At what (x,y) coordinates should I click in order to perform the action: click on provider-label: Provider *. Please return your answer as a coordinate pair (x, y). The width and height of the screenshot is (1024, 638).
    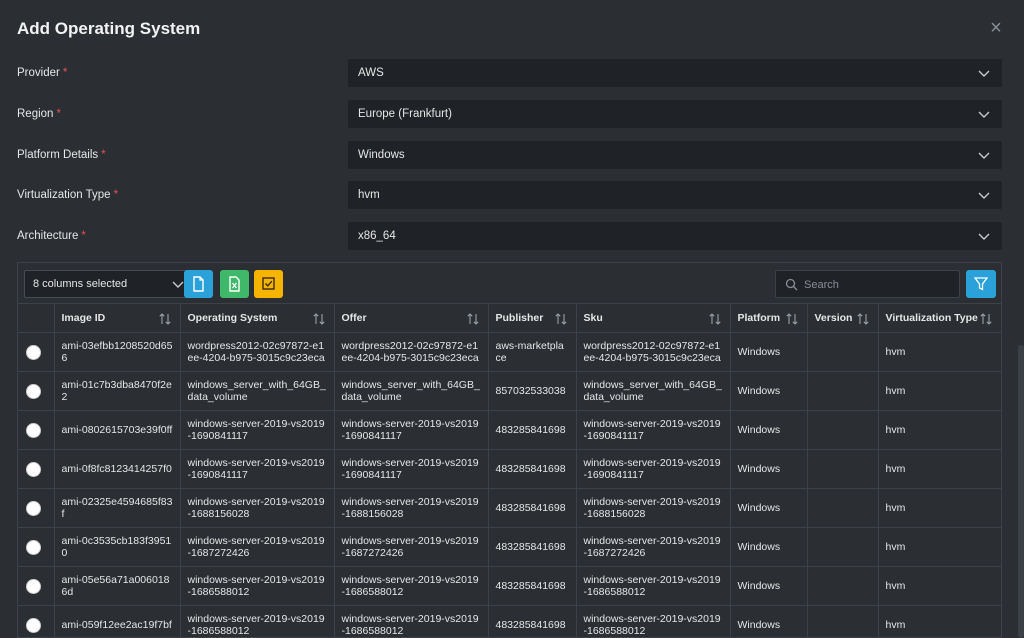
    Looking at the image, I should click on (42, 73).